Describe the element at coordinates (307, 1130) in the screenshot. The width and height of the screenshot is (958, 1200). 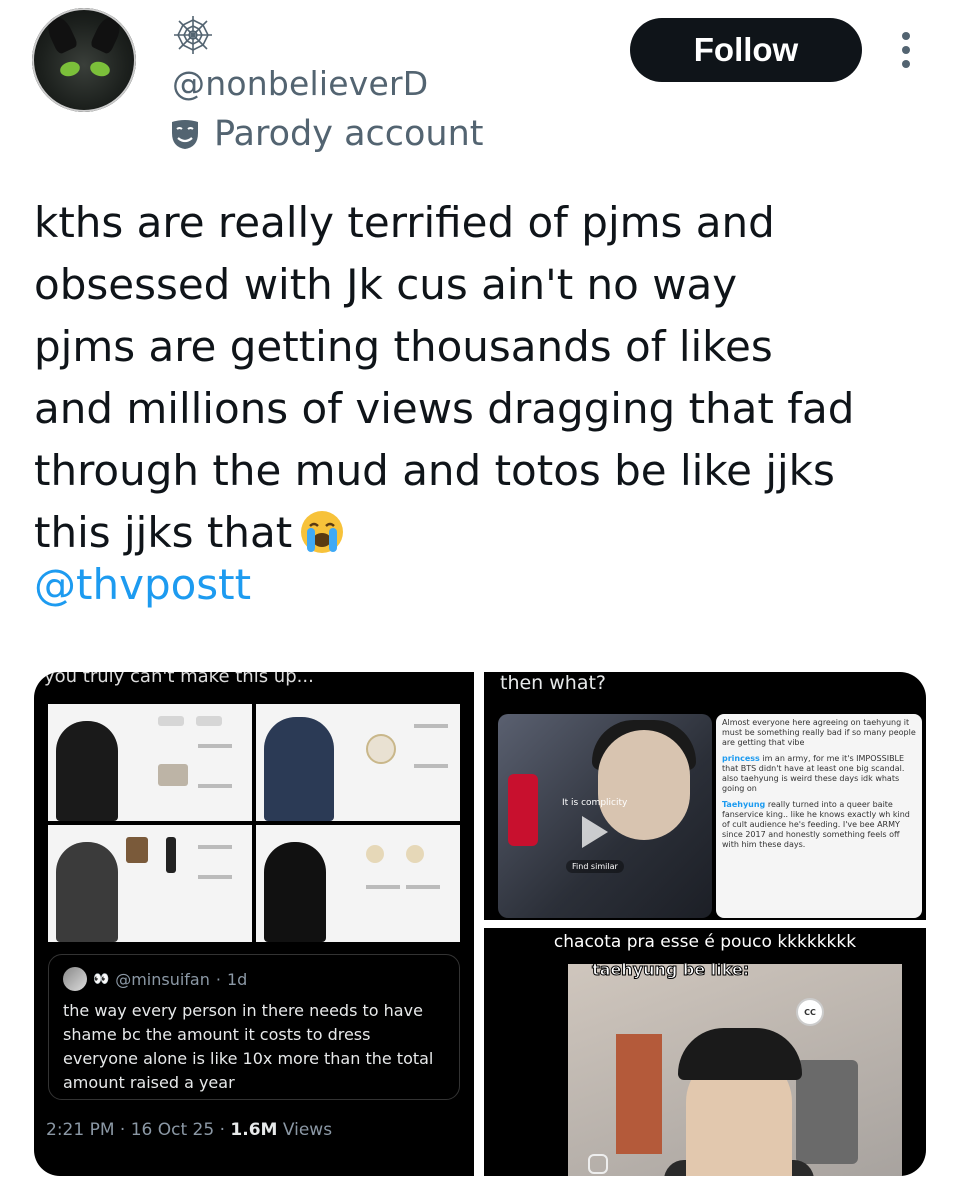
I see `views-label: Views` at that location.